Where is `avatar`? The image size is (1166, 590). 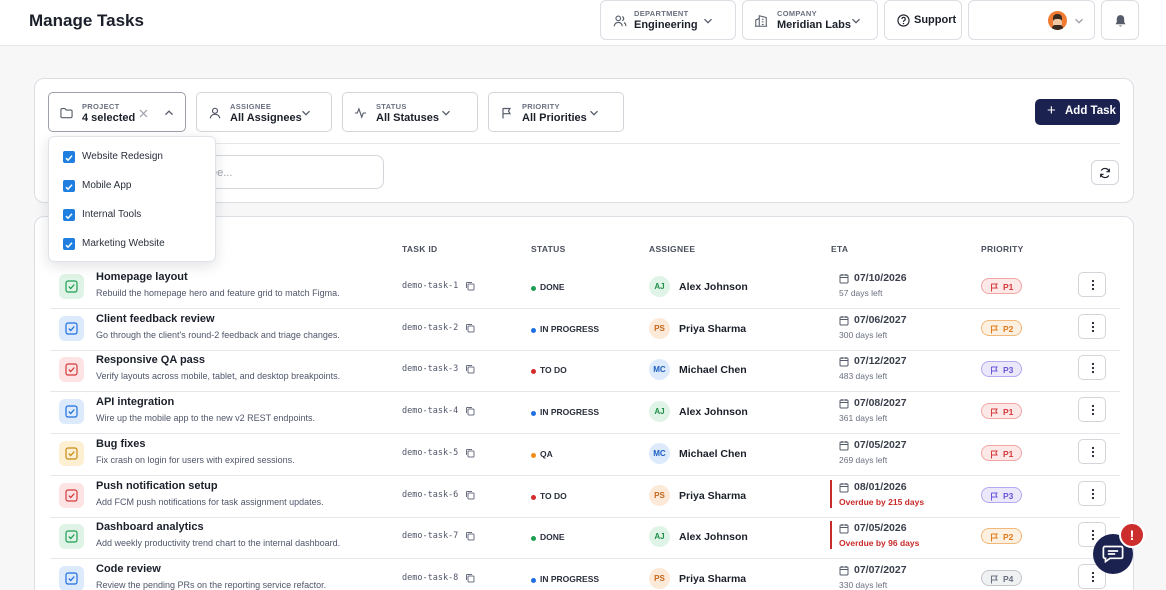
avatar is located at coordinates (1057, 20).